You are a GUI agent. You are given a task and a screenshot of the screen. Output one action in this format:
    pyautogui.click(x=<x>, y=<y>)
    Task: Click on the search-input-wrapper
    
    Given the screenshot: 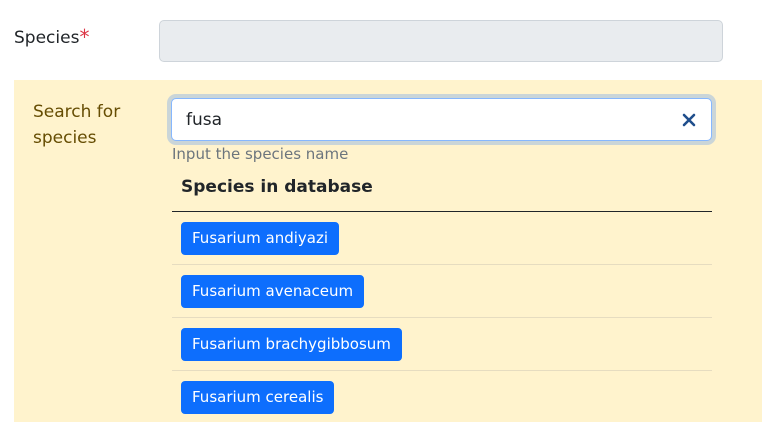 What is the action you would take?
    pyautogui.click(x=441, y=119)
    